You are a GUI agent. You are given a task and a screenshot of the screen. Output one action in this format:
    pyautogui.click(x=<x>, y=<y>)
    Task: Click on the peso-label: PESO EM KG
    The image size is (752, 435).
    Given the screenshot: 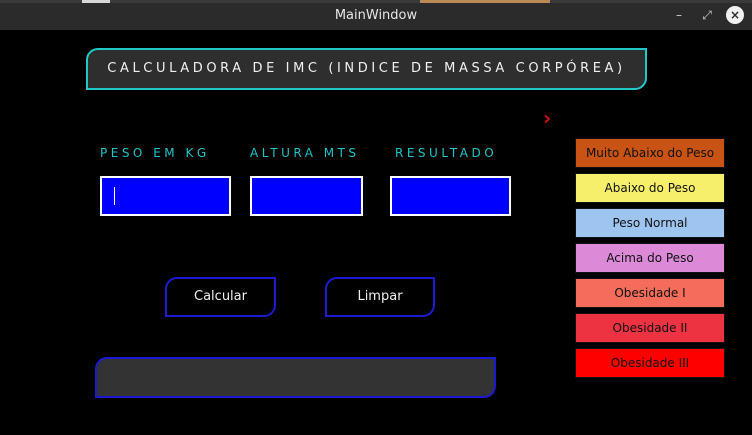 What is the action you would take?
    pyautogui.click(x=155, y=153)
    